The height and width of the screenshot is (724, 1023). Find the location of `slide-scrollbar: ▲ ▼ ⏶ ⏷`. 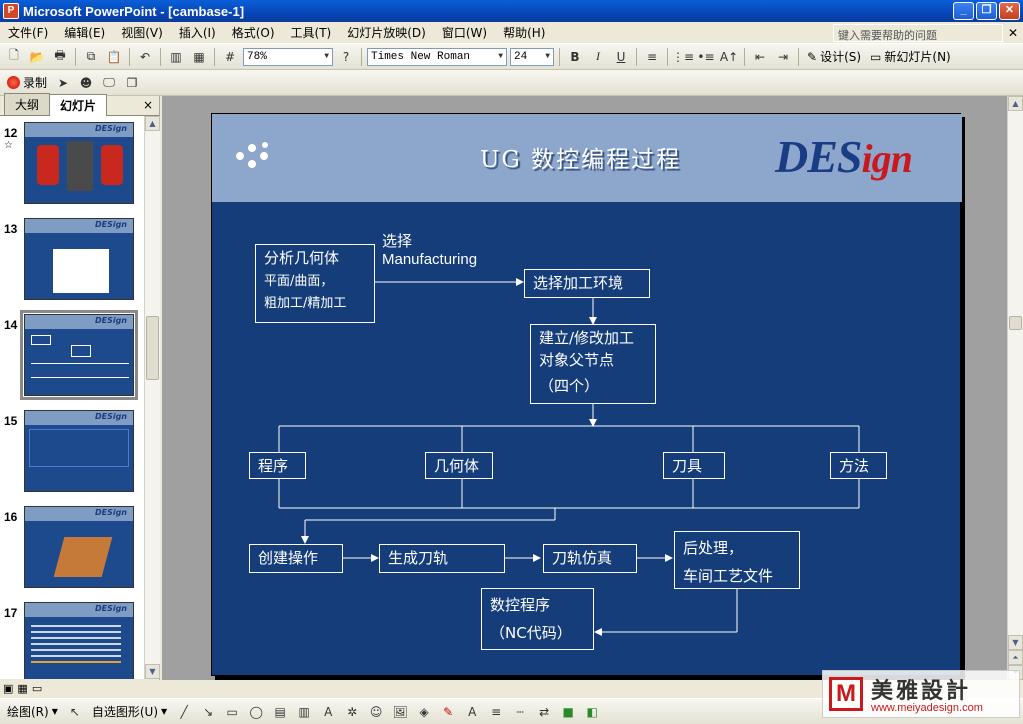

slide-scrollbar: ▲ ▼ ⏶ ⏷ is located at coordinates (1015, 388).